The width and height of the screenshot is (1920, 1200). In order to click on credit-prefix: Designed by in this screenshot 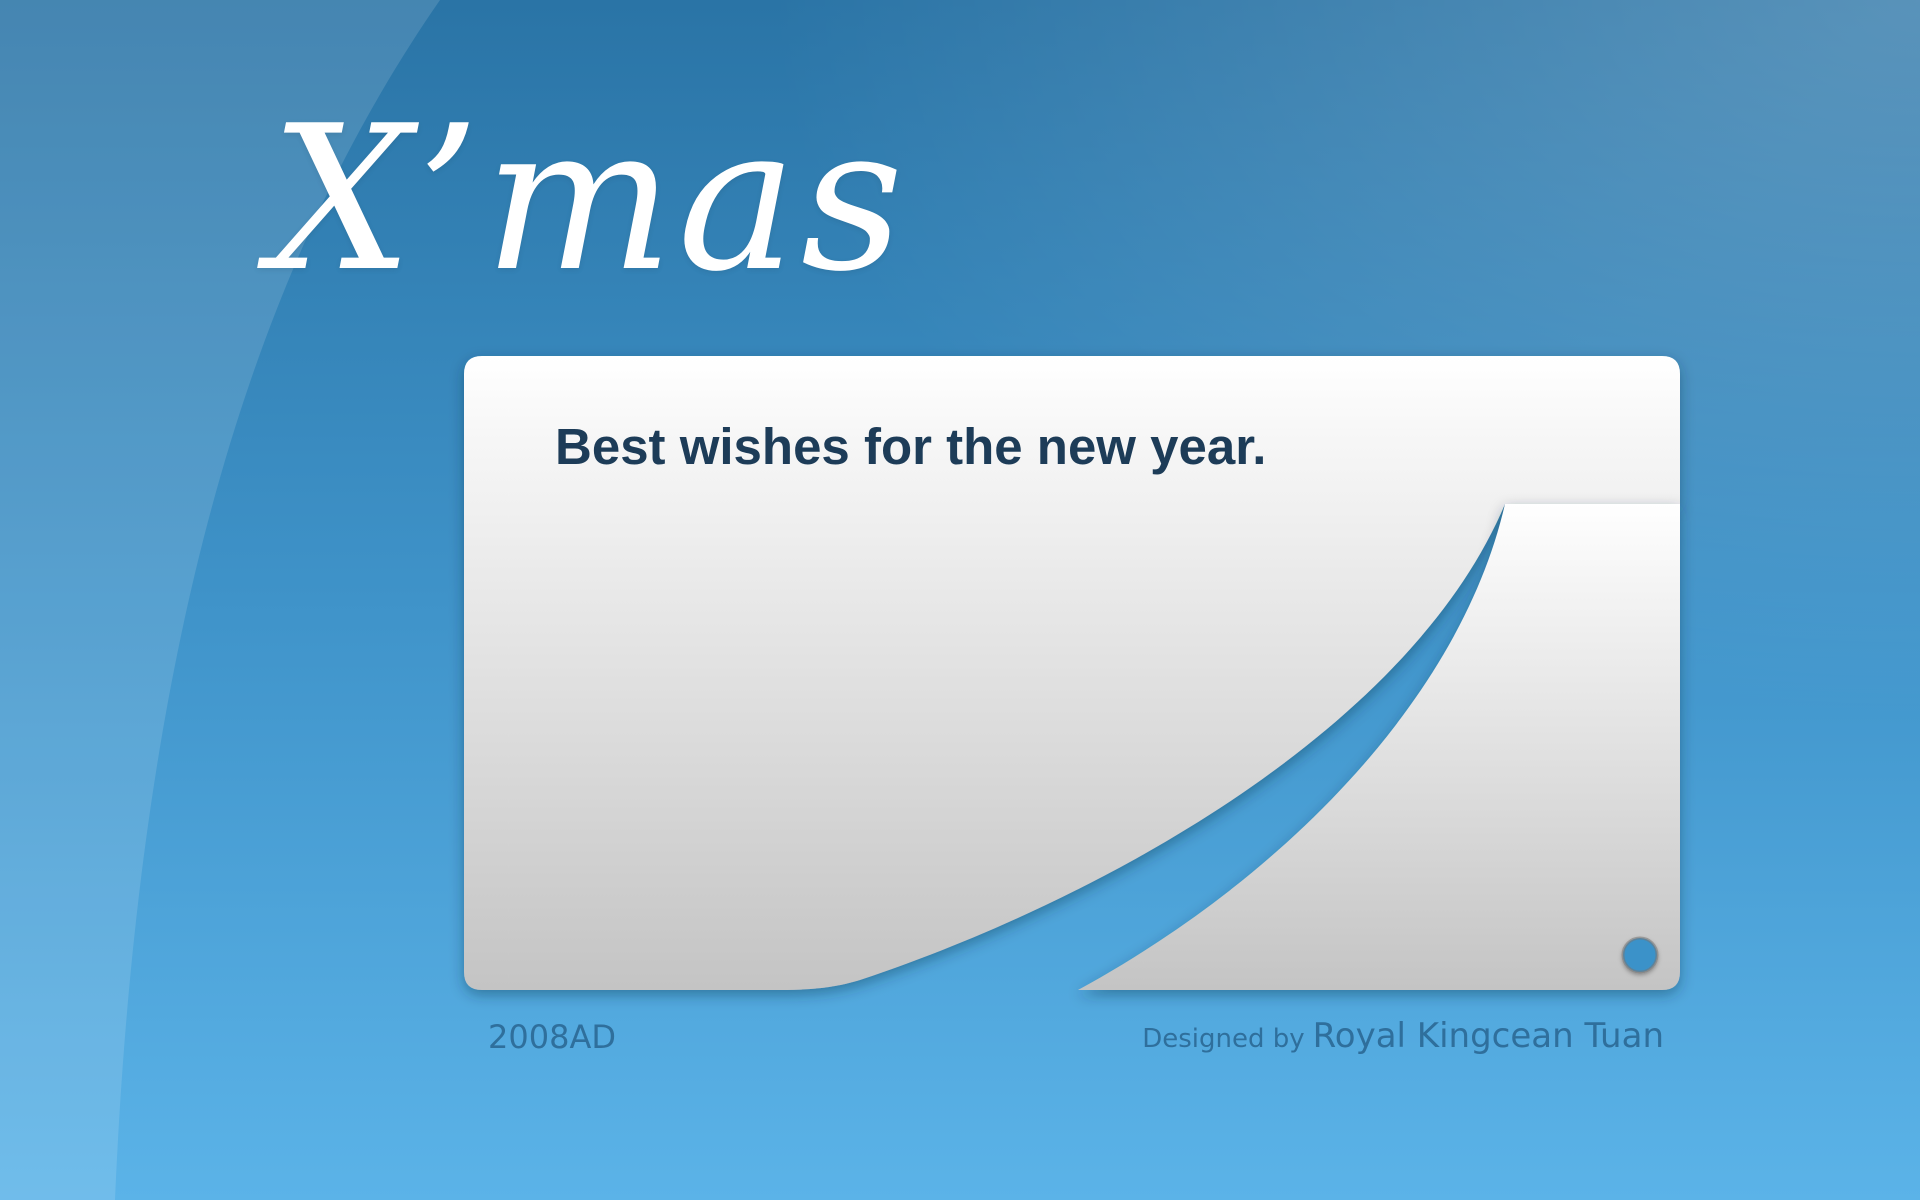, I will do `click(1223, 1039)`.